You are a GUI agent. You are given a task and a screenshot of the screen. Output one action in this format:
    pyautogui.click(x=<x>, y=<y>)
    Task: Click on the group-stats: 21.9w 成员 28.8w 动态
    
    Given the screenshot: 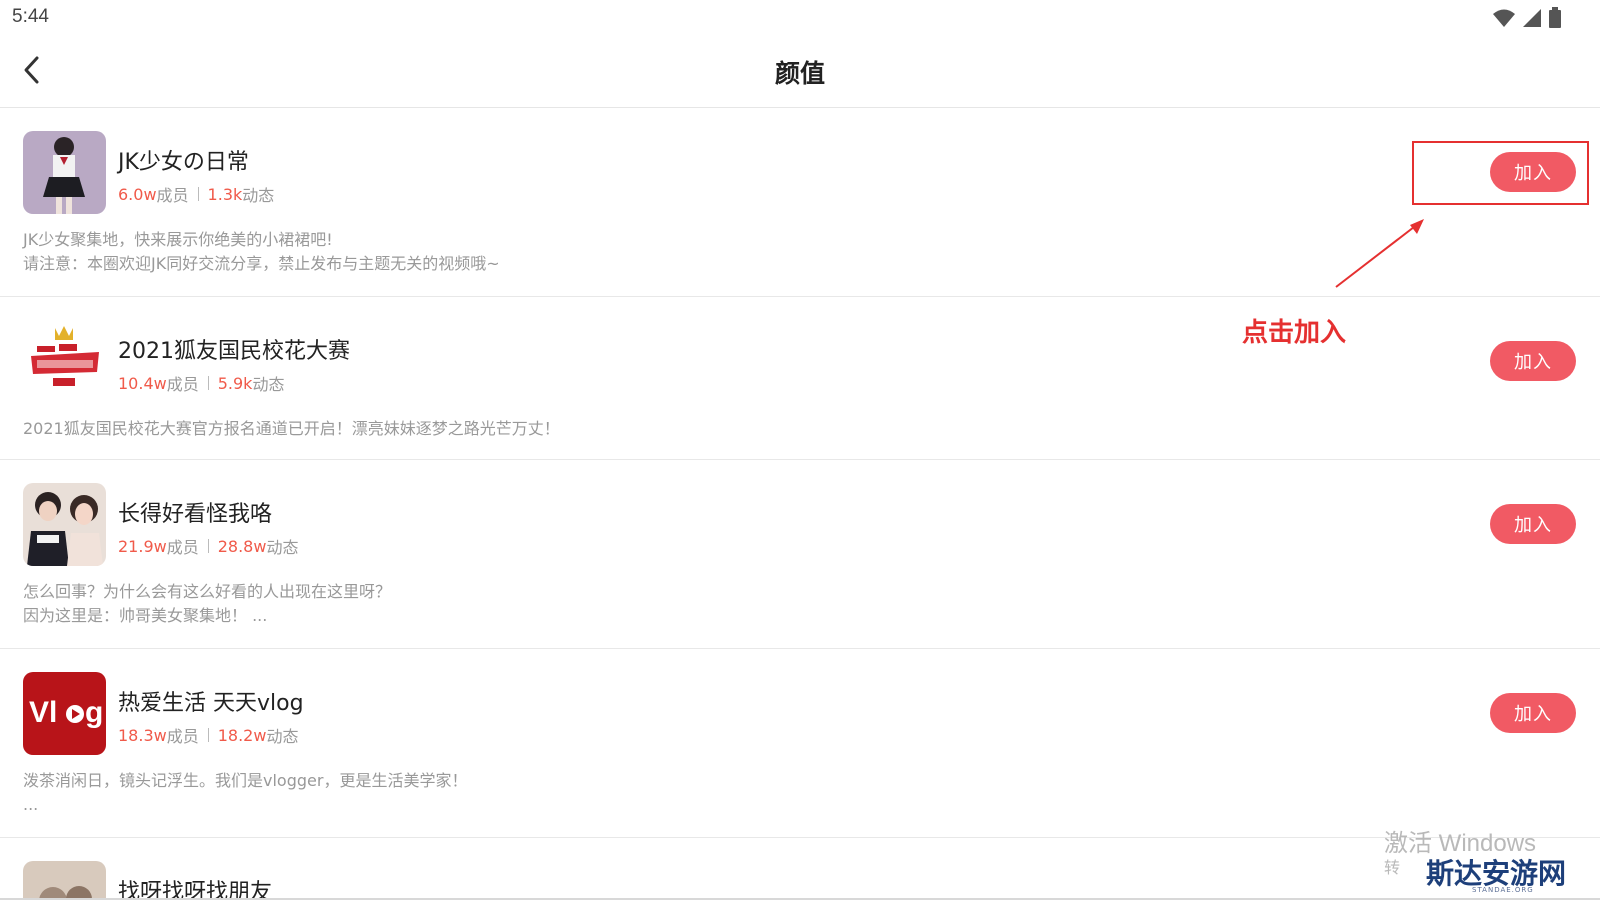 What is the action you would take?
    pyautogui.click(x=208, y=546)
    